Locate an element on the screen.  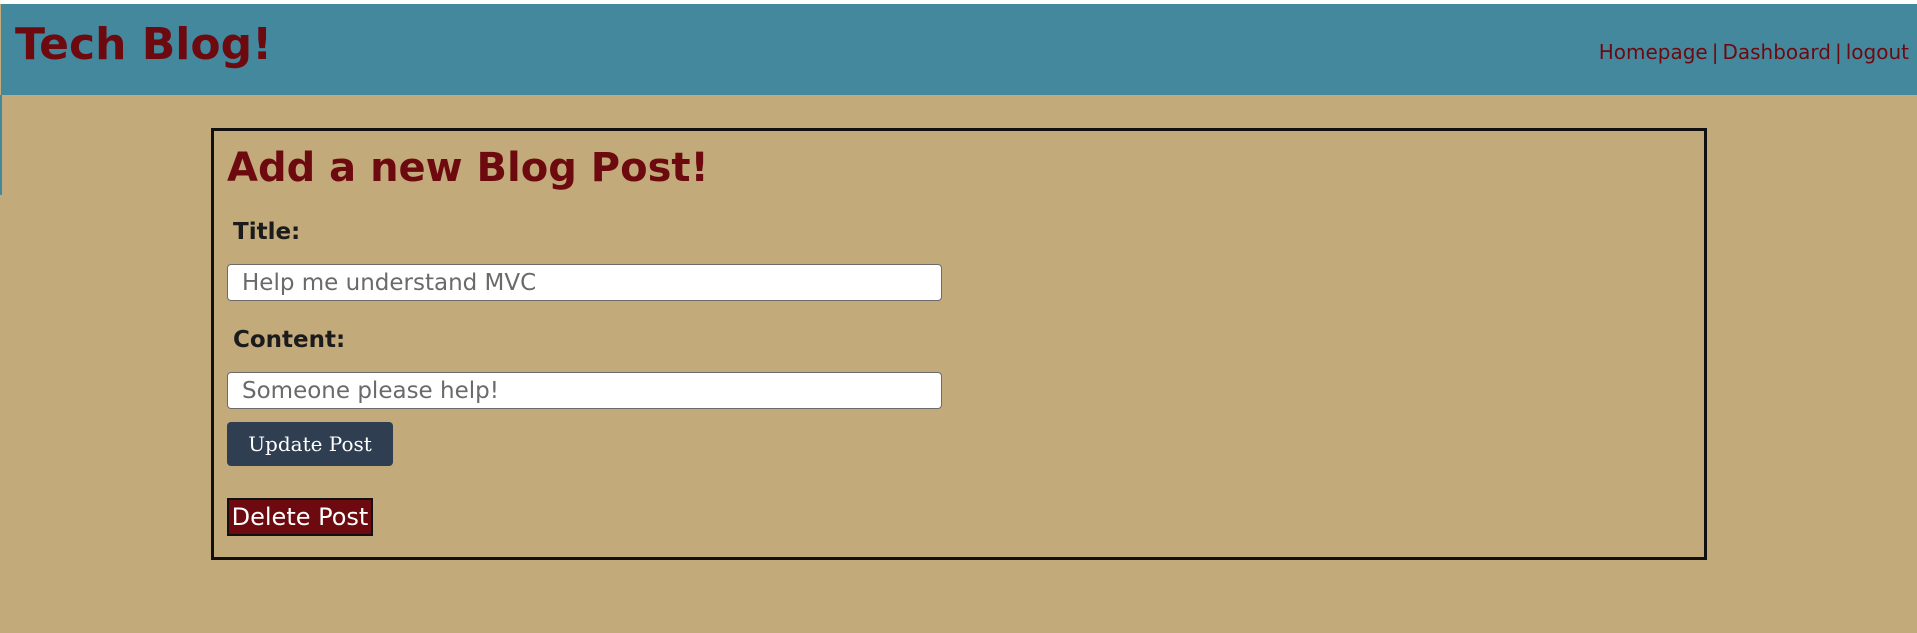
site-title: Tech Blog! is located at coordinates (144, 44).